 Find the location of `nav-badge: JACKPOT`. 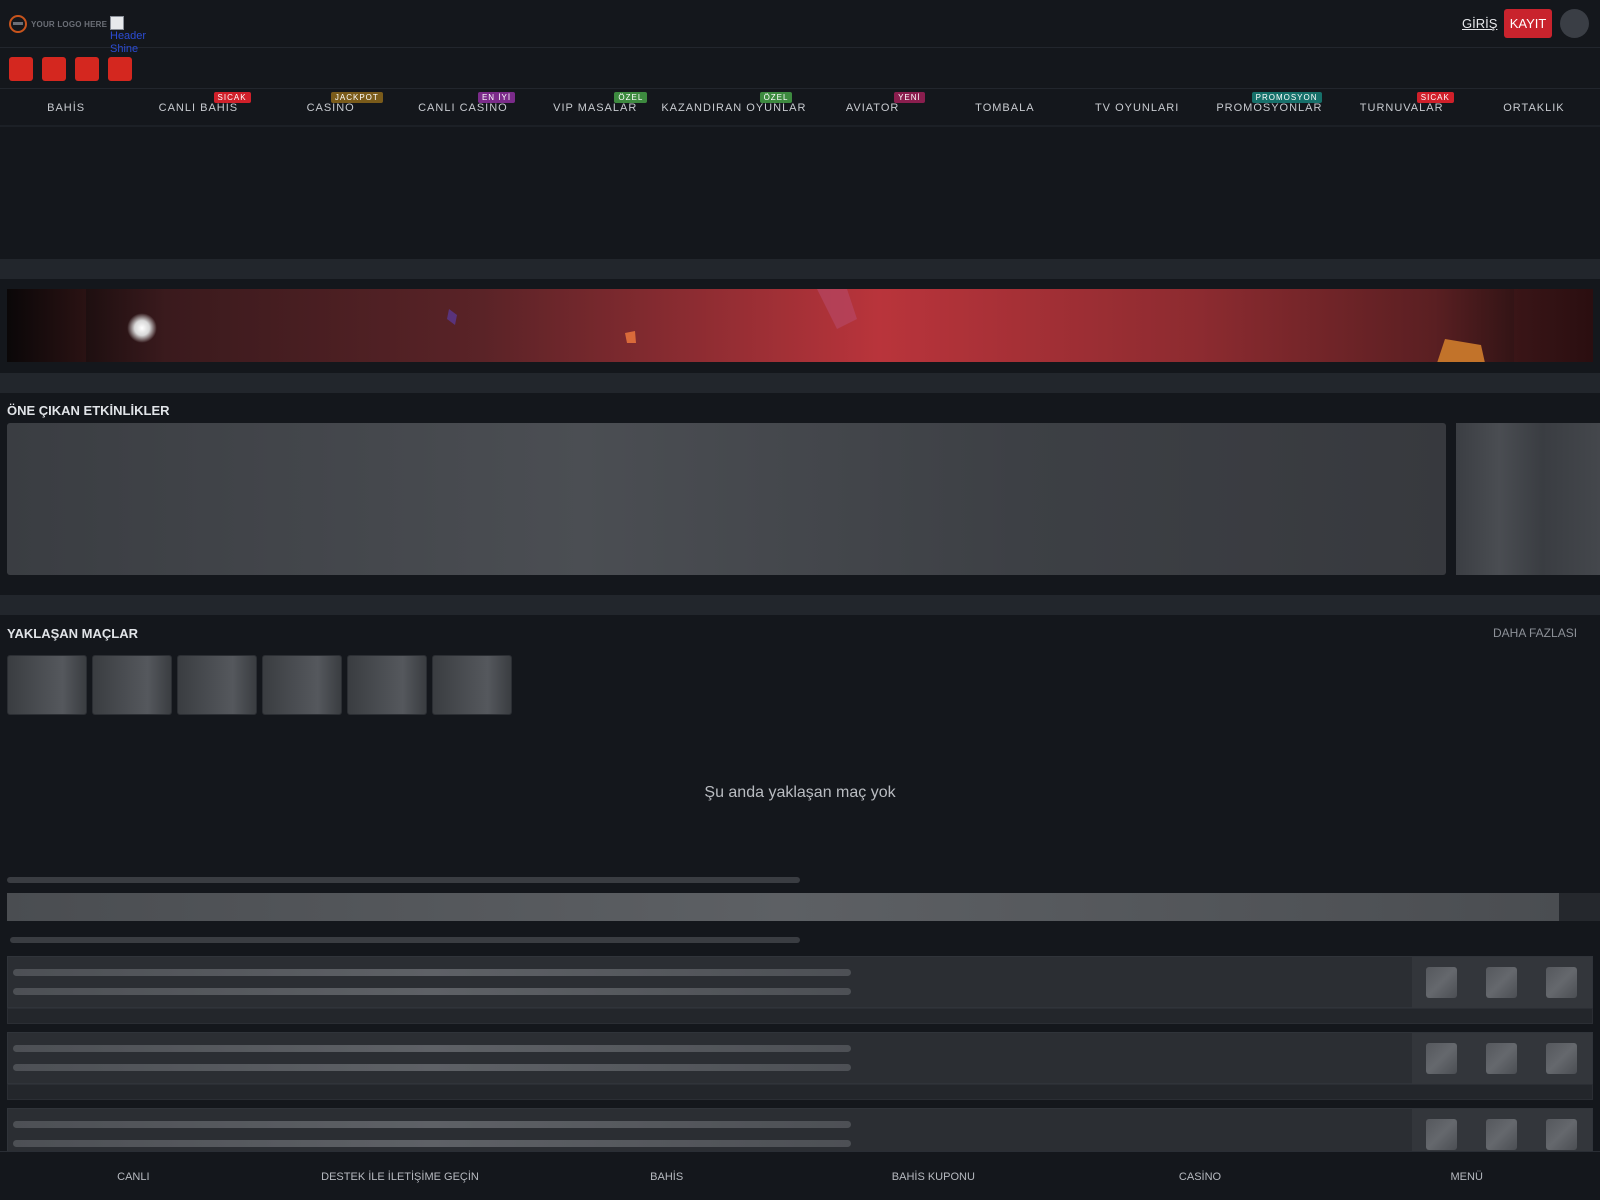

nav-badge: JACKPOT is located at coordinates (356, 97).